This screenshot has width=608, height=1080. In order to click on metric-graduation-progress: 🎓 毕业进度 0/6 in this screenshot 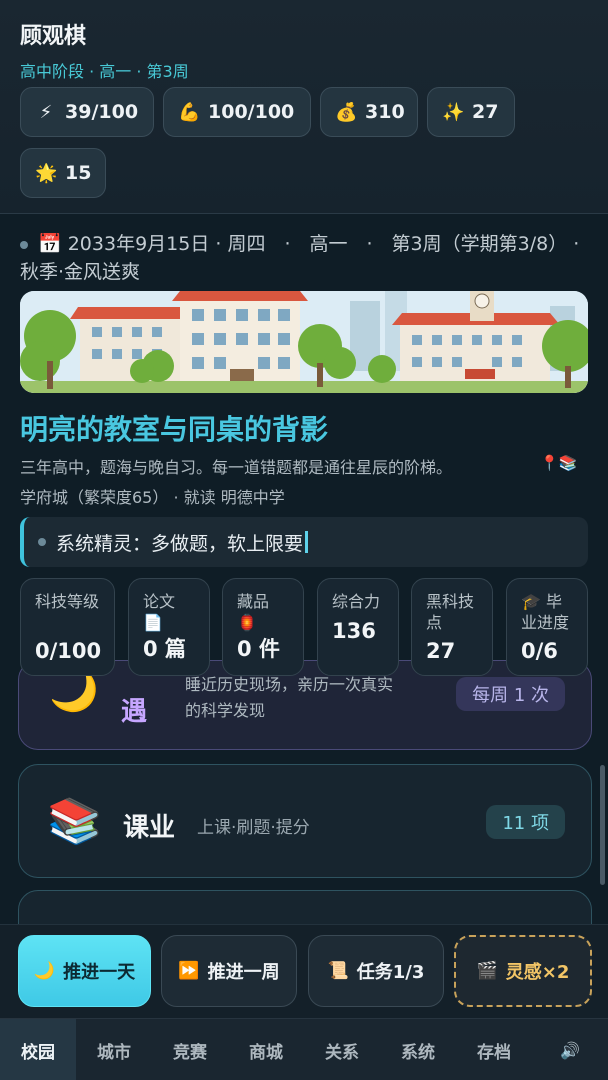, I will do `click(547, 627)`.